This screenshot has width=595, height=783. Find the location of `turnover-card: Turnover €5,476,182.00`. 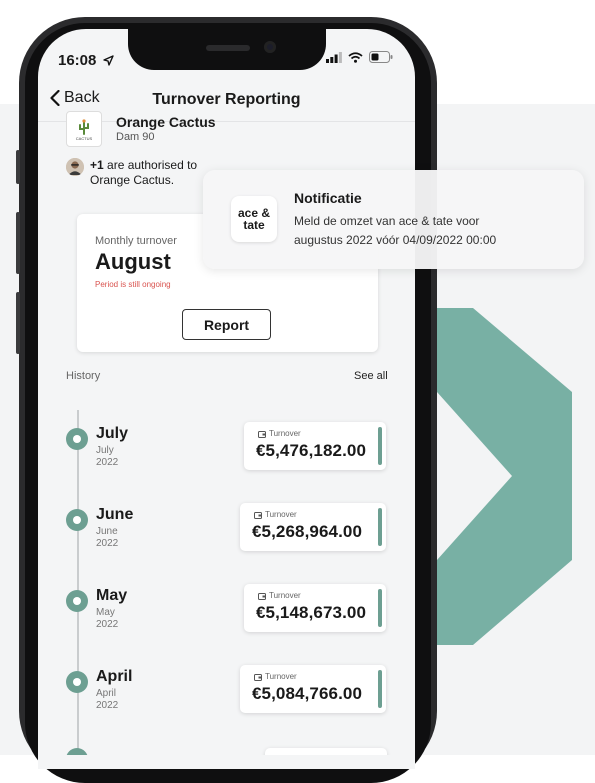

turnover-card: Turnover €5,476,182.00 is located at coordinates (315, 446).